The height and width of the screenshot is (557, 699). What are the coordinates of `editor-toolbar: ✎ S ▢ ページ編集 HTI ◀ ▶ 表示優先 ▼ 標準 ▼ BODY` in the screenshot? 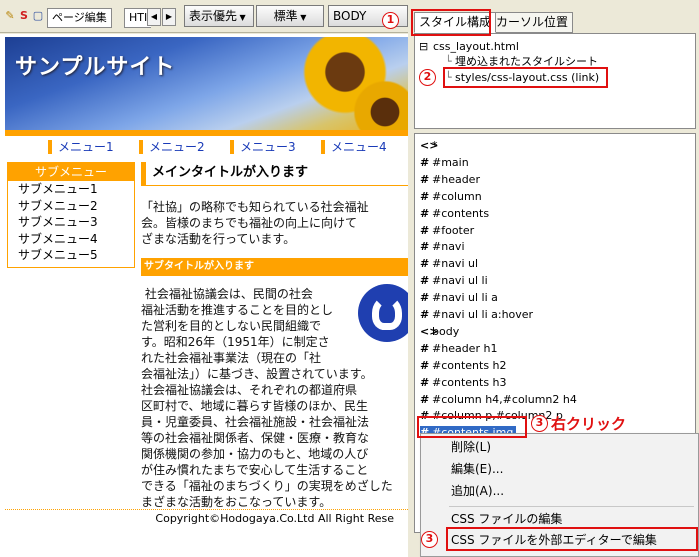 It's located at (204, 16).